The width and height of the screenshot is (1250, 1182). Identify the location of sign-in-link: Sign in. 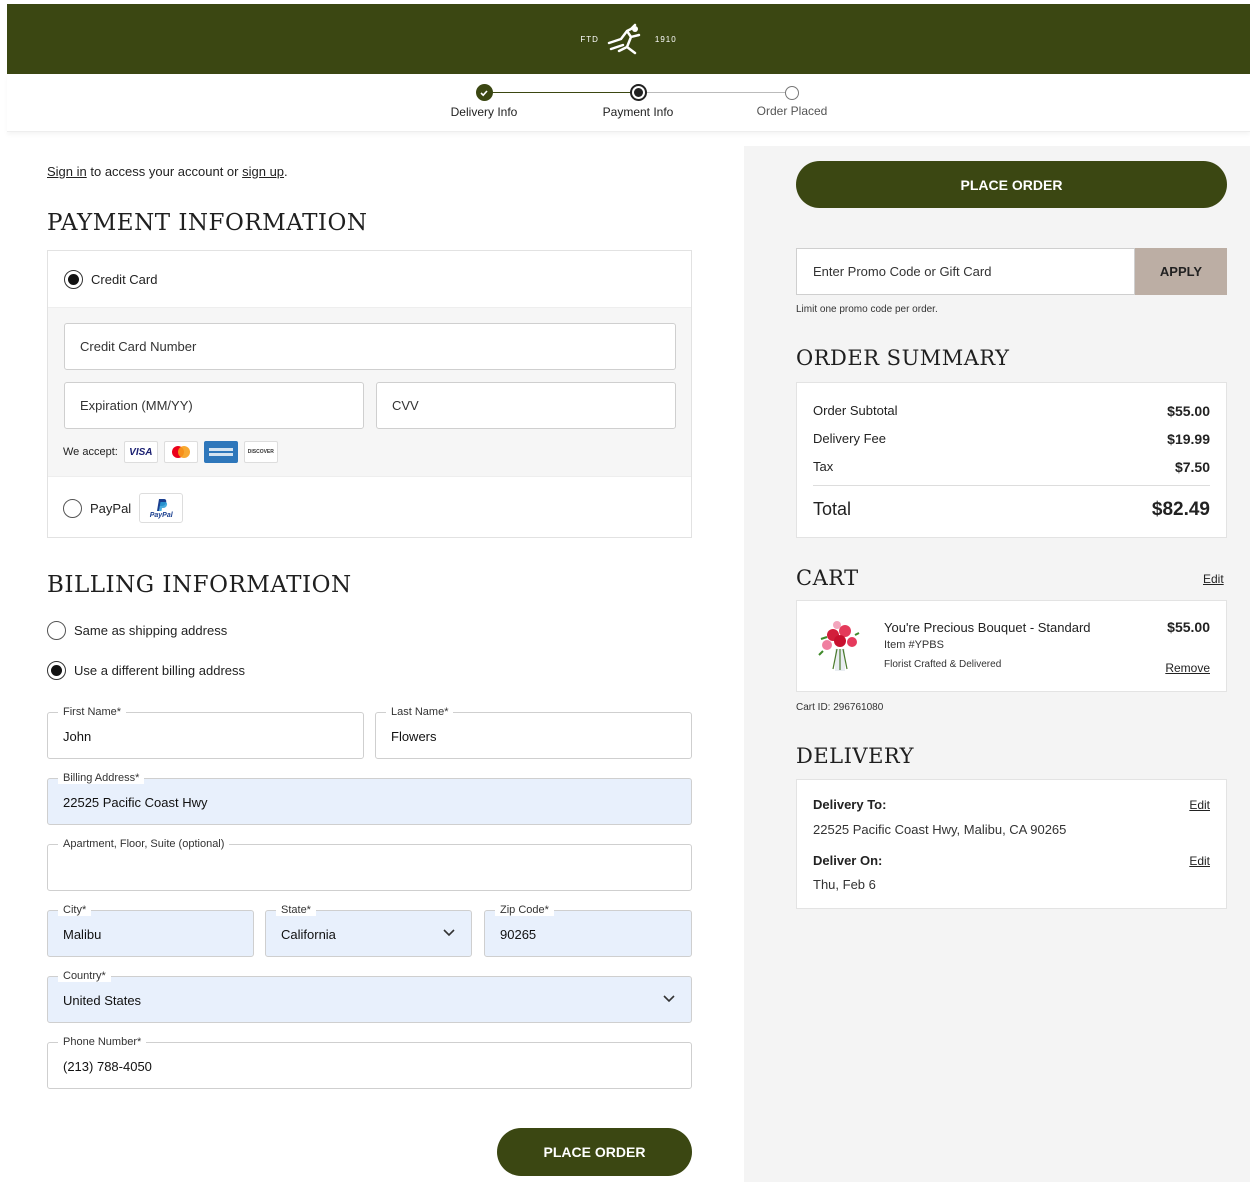
(67, 171).